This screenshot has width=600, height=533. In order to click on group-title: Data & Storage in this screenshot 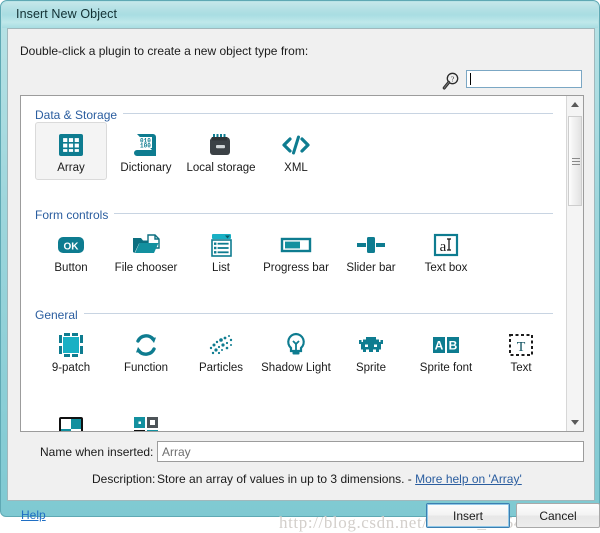, I will do `click(79, 115)`.